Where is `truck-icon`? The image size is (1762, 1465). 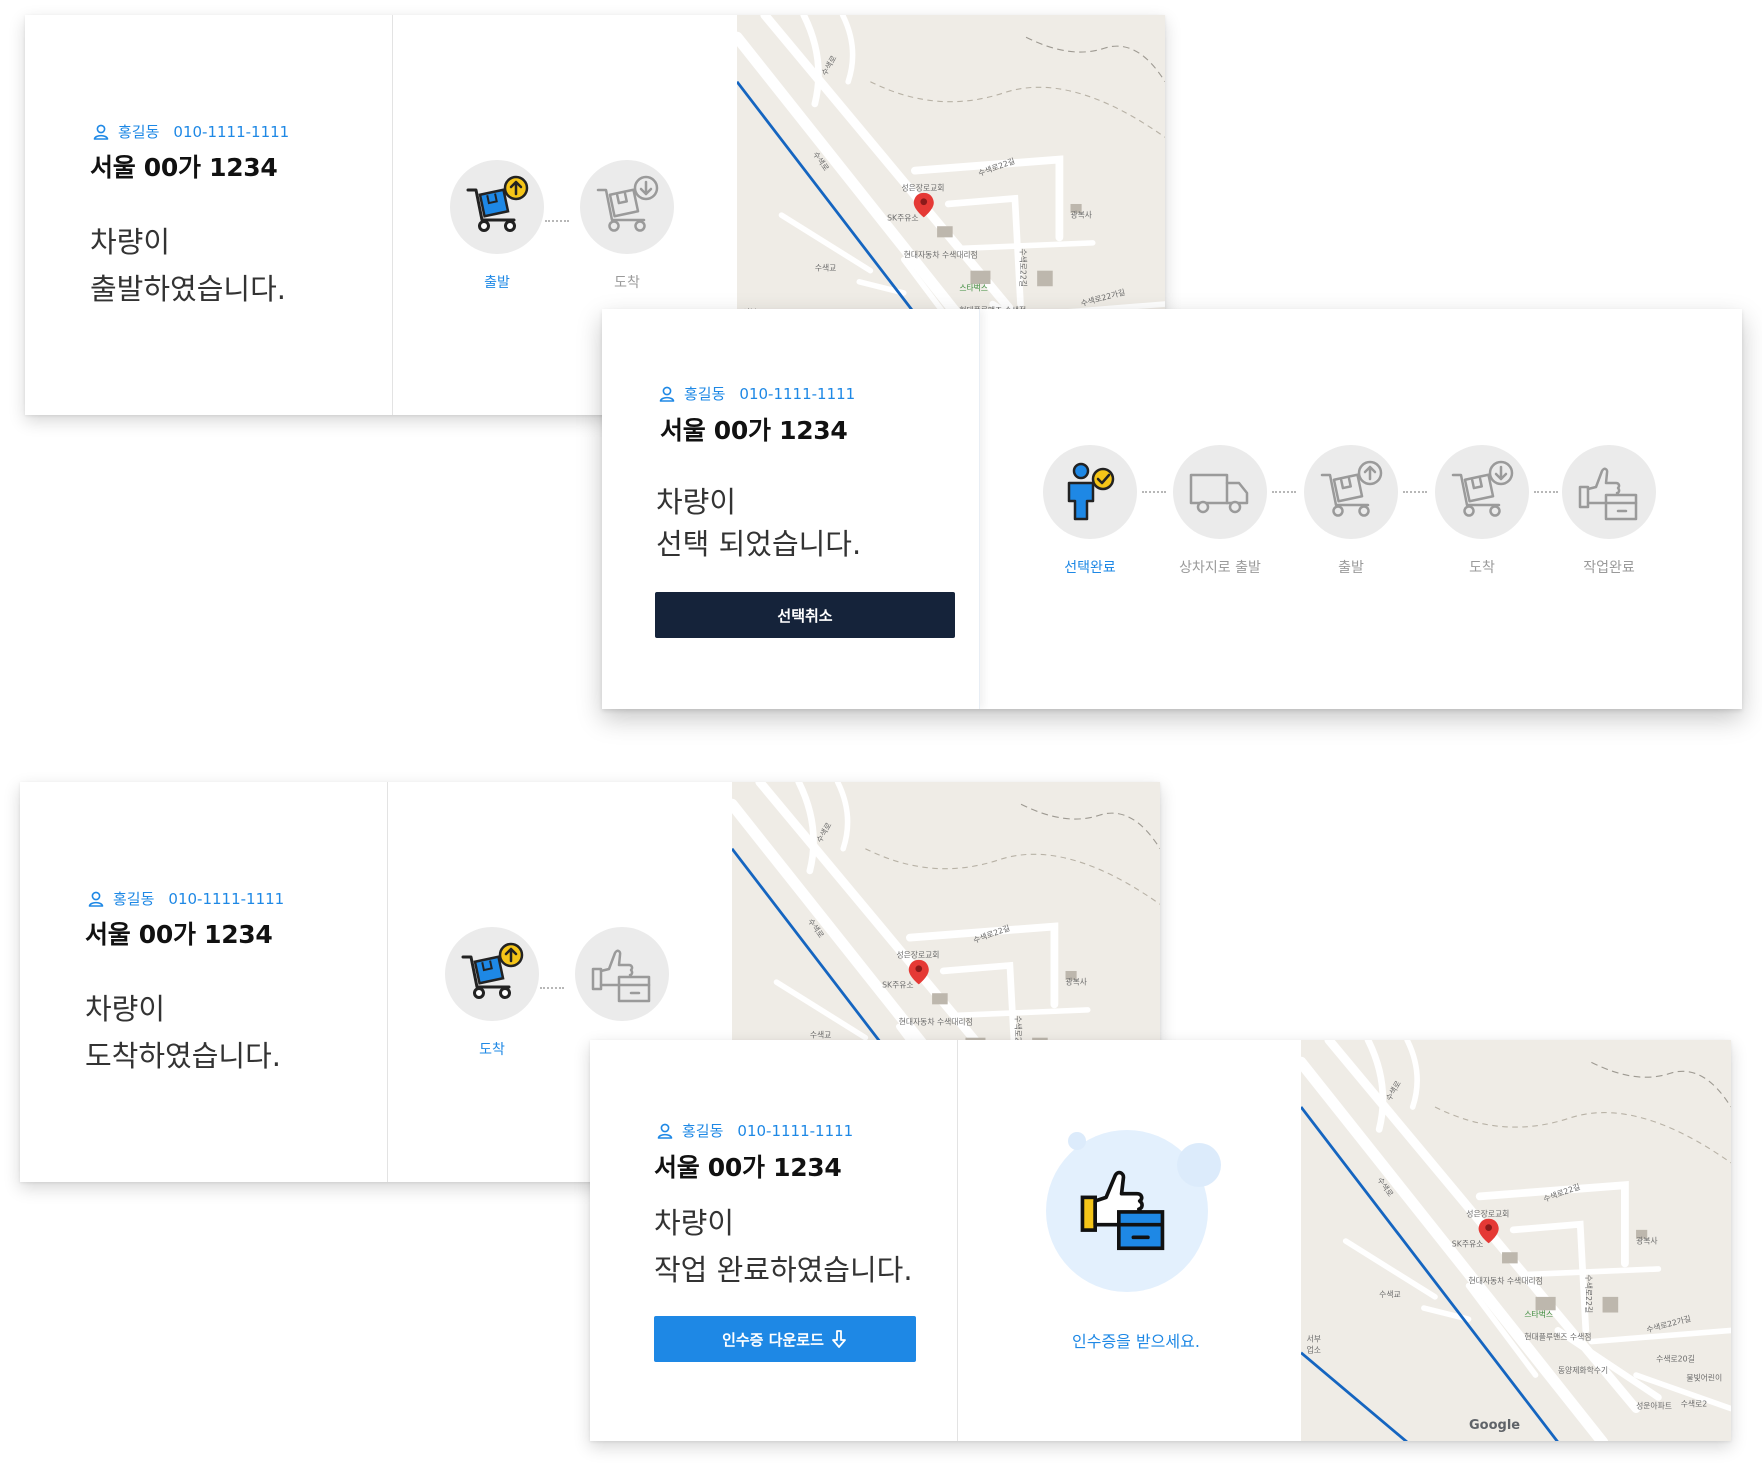
truck-icon is located at coordinates (1220, 492).